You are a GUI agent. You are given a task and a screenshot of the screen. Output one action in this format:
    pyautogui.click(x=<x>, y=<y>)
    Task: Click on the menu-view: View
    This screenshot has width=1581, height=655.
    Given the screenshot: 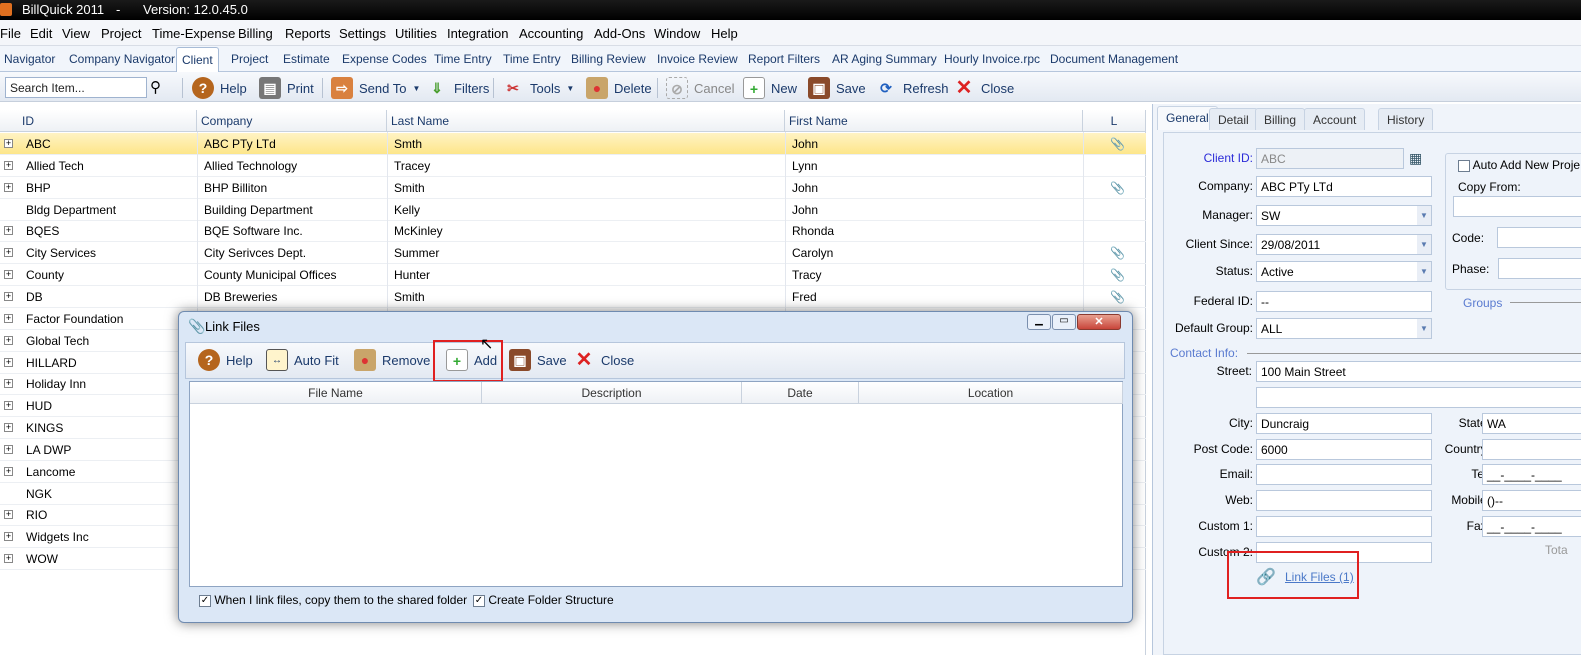 What is the action you would take?
    pyautogui.click(x=76, y=33)
    